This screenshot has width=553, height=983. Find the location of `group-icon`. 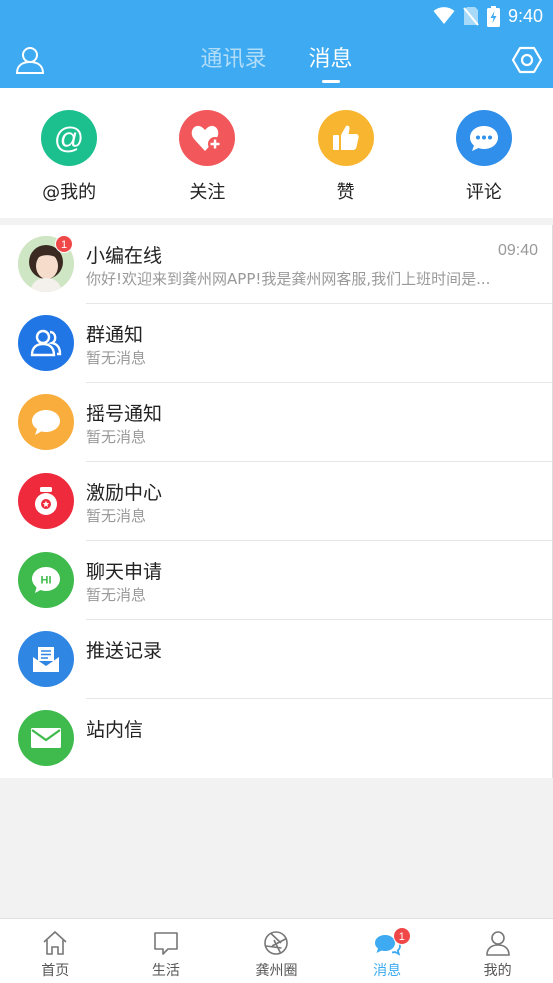

group-icon is located at coordinates (46, 343).